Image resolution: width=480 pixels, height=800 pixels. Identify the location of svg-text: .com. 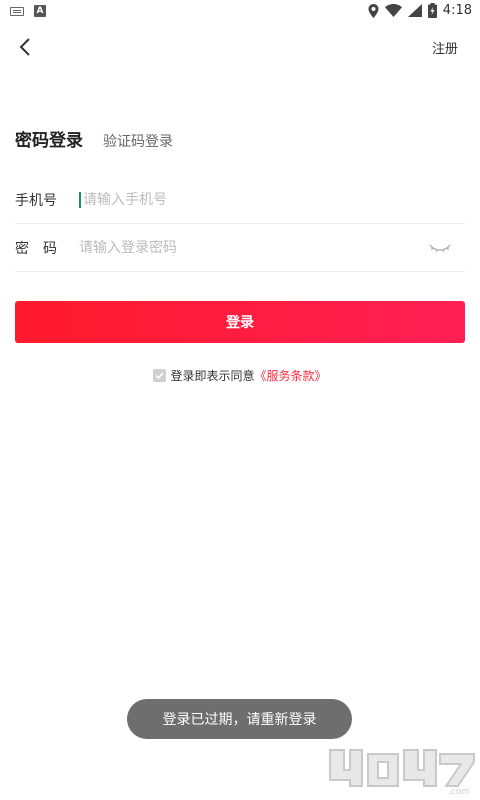
(459, 792).